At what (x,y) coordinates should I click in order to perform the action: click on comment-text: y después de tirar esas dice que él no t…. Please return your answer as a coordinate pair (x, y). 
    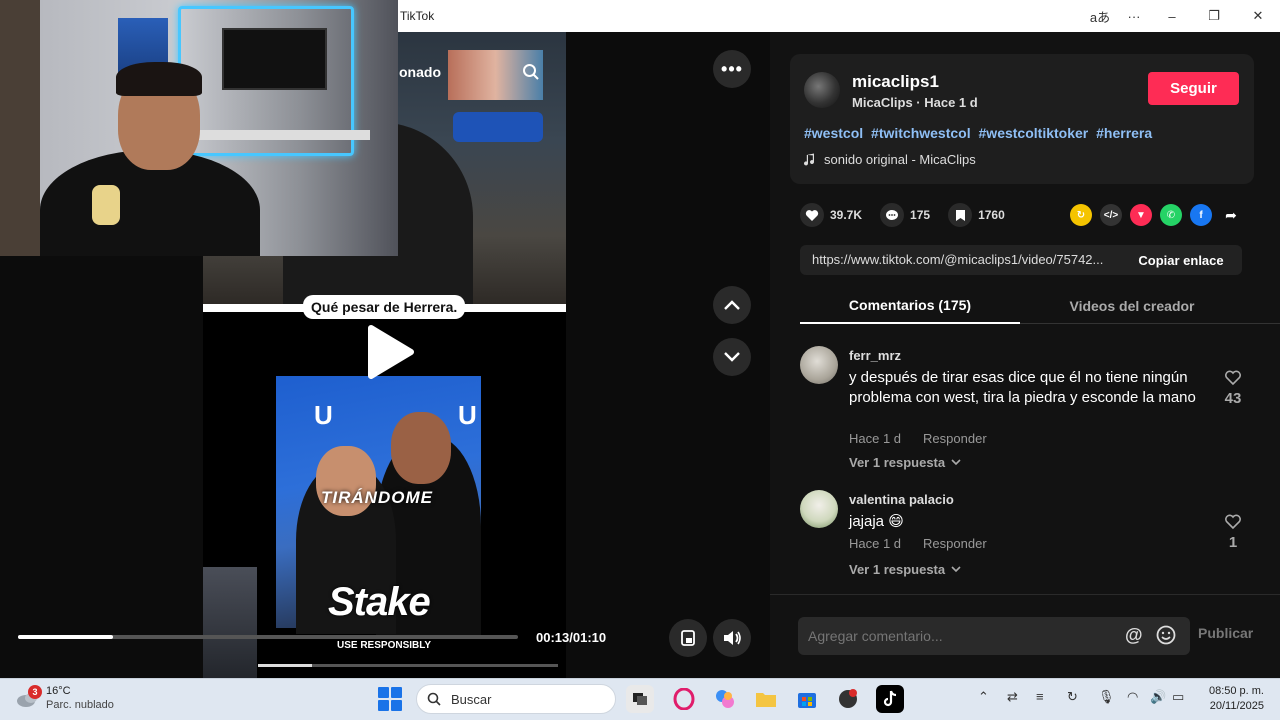
    Looking at the image, I should click on (1022, 387).